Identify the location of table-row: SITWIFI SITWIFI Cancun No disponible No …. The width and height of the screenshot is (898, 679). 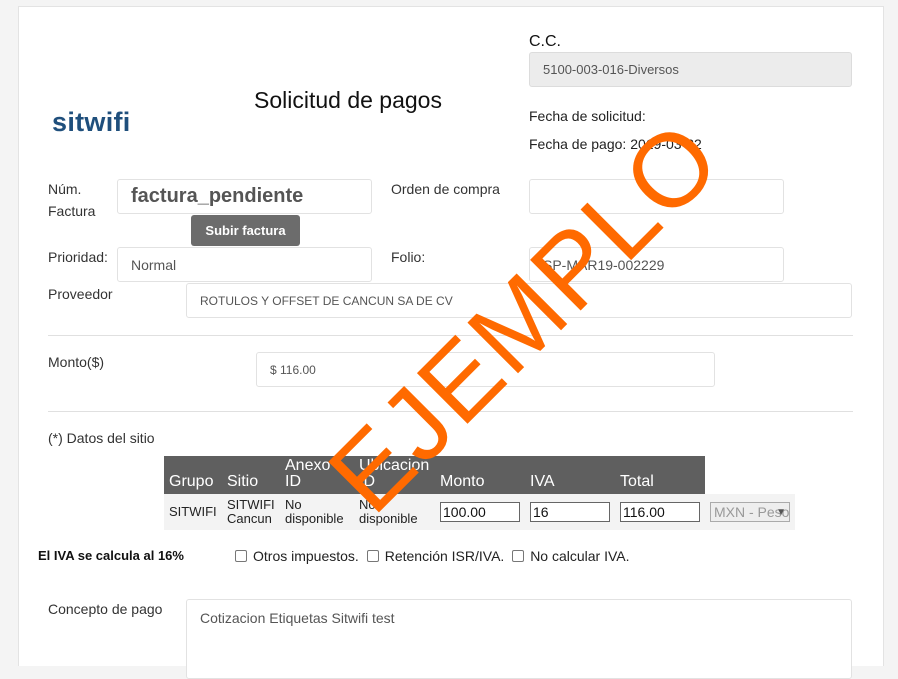
(479, 512).